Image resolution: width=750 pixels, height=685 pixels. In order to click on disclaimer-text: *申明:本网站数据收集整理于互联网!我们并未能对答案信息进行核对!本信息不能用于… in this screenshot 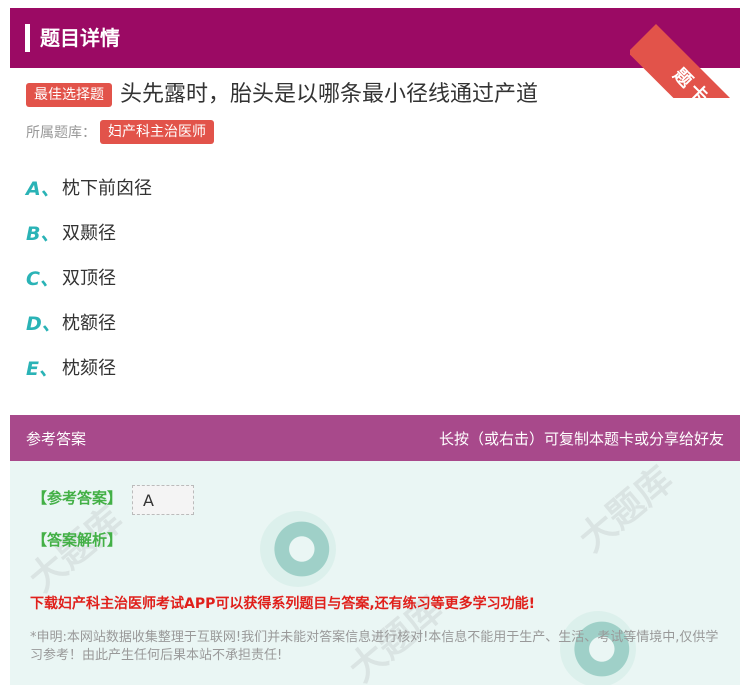, I will do `click(374, 646)`.